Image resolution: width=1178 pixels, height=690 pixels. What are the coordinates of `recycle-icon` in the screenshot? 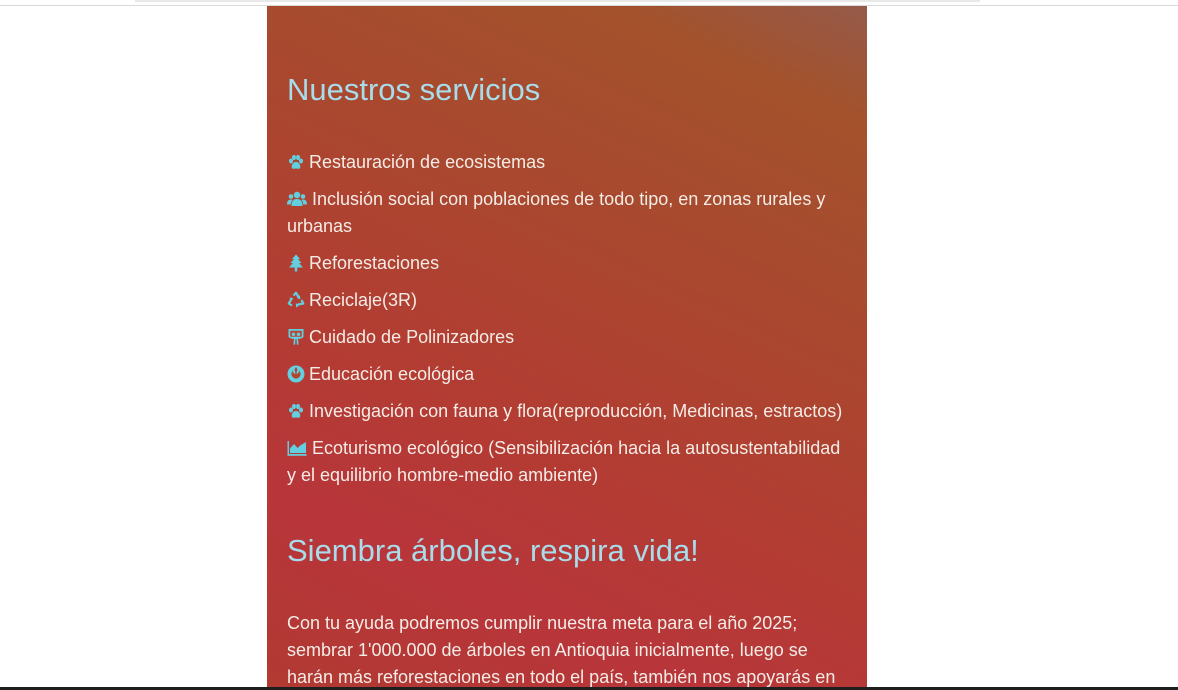 It's located at (296, 300).